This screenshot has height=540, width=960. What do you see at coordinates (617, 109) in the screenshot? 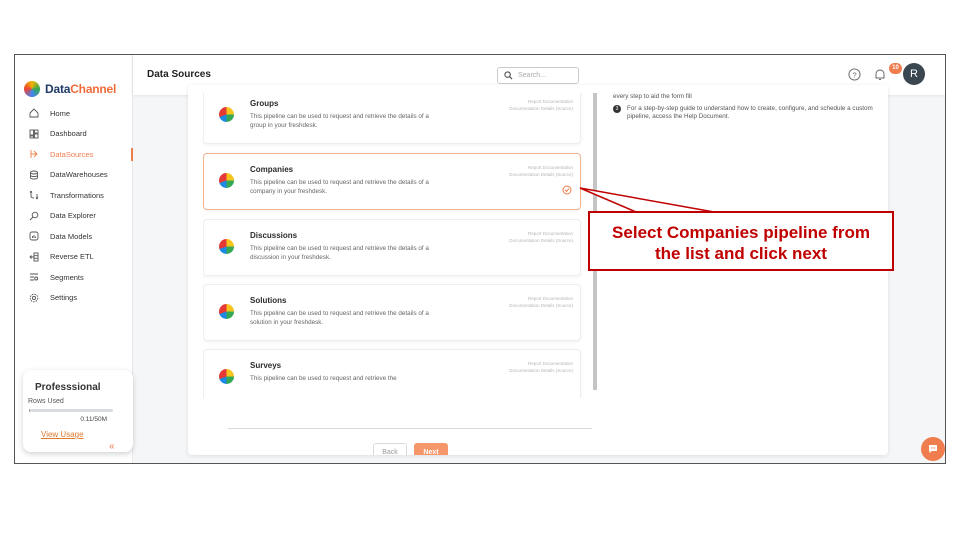
I see `step-number: 3` at bounding box center [617, 109].